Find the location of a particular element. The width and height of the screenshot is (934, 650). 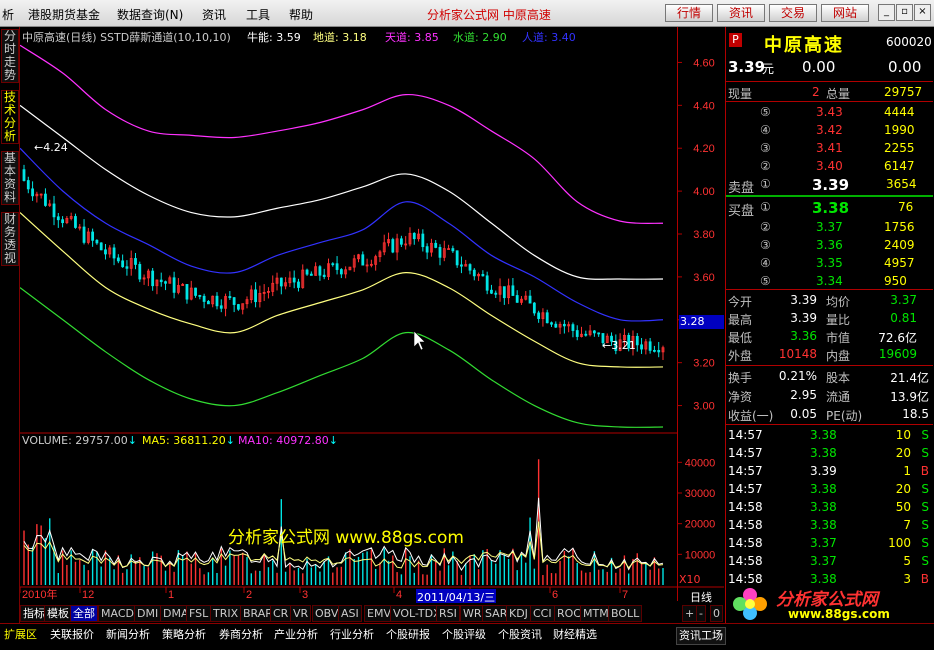

buy-row-3: ③ 3.36 2409 is located at coordinates (829, 245).